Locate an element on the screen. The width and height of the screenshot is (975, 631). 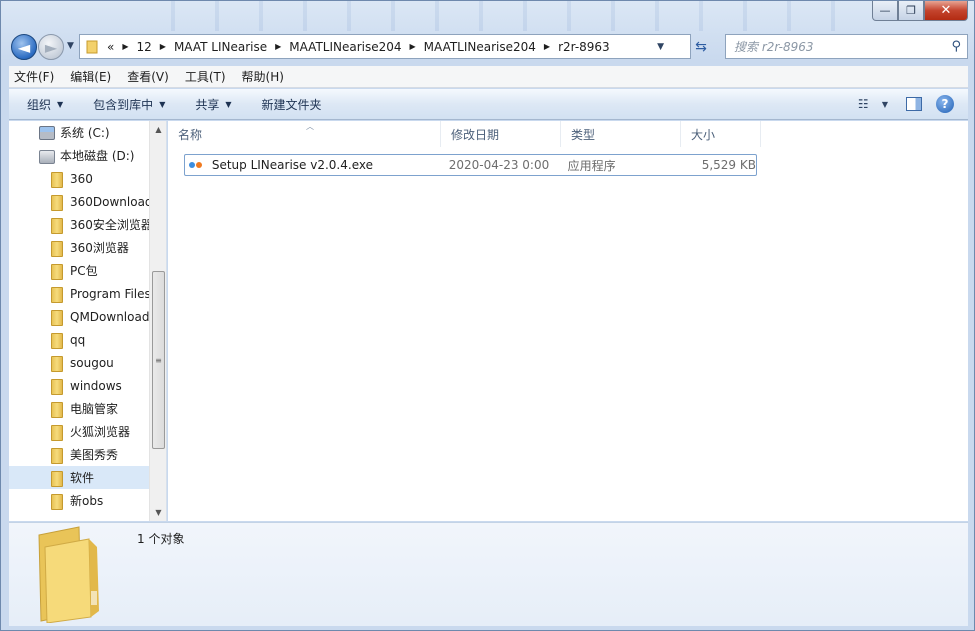
scroll-down-icon: ▼ is located at coordinates (158, 512).